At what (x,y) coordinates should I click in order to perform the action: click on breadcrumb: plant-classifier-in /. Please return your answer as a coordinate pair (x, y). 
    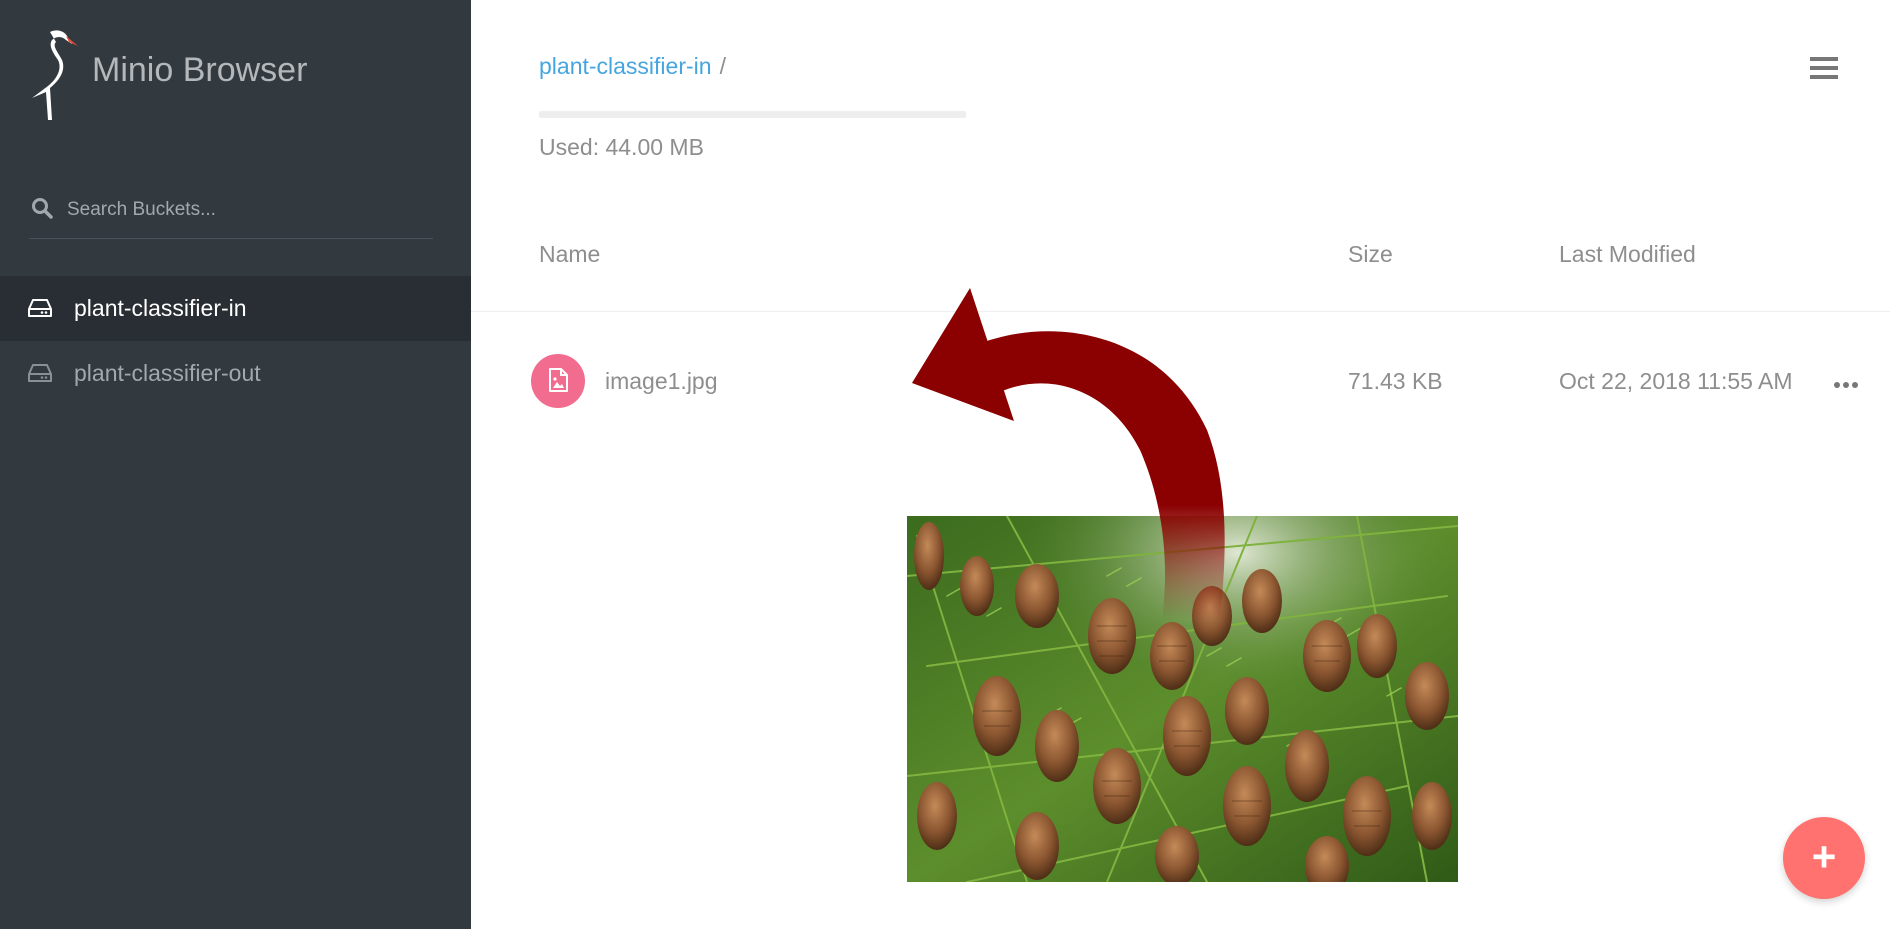
    Looking at the image, I should click on (632, 66).